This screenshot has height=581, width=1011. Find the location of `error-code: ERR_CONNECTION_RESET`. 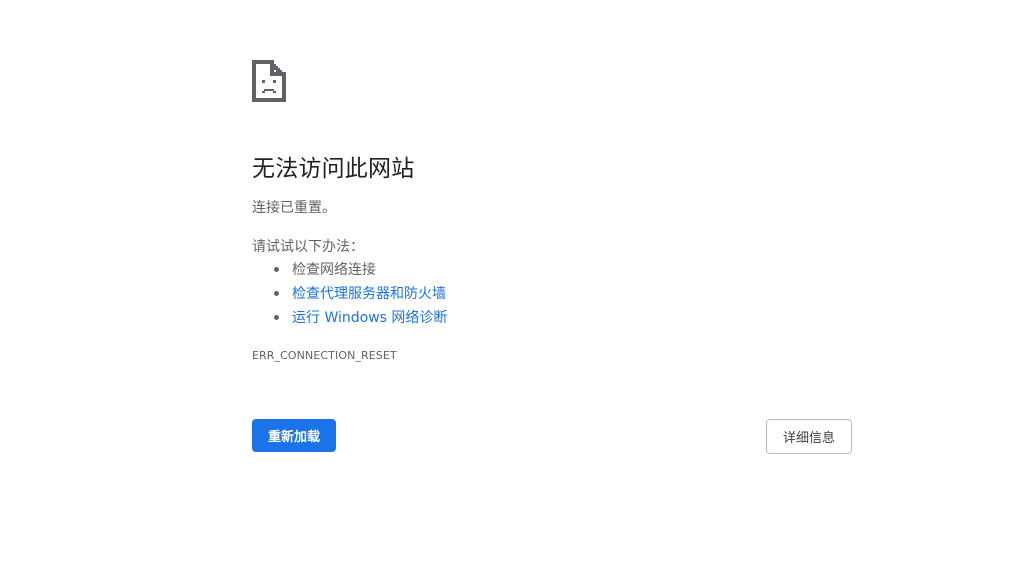

error-code: ERR_CONNECTION_RESET is located at coordinates (324, 355).